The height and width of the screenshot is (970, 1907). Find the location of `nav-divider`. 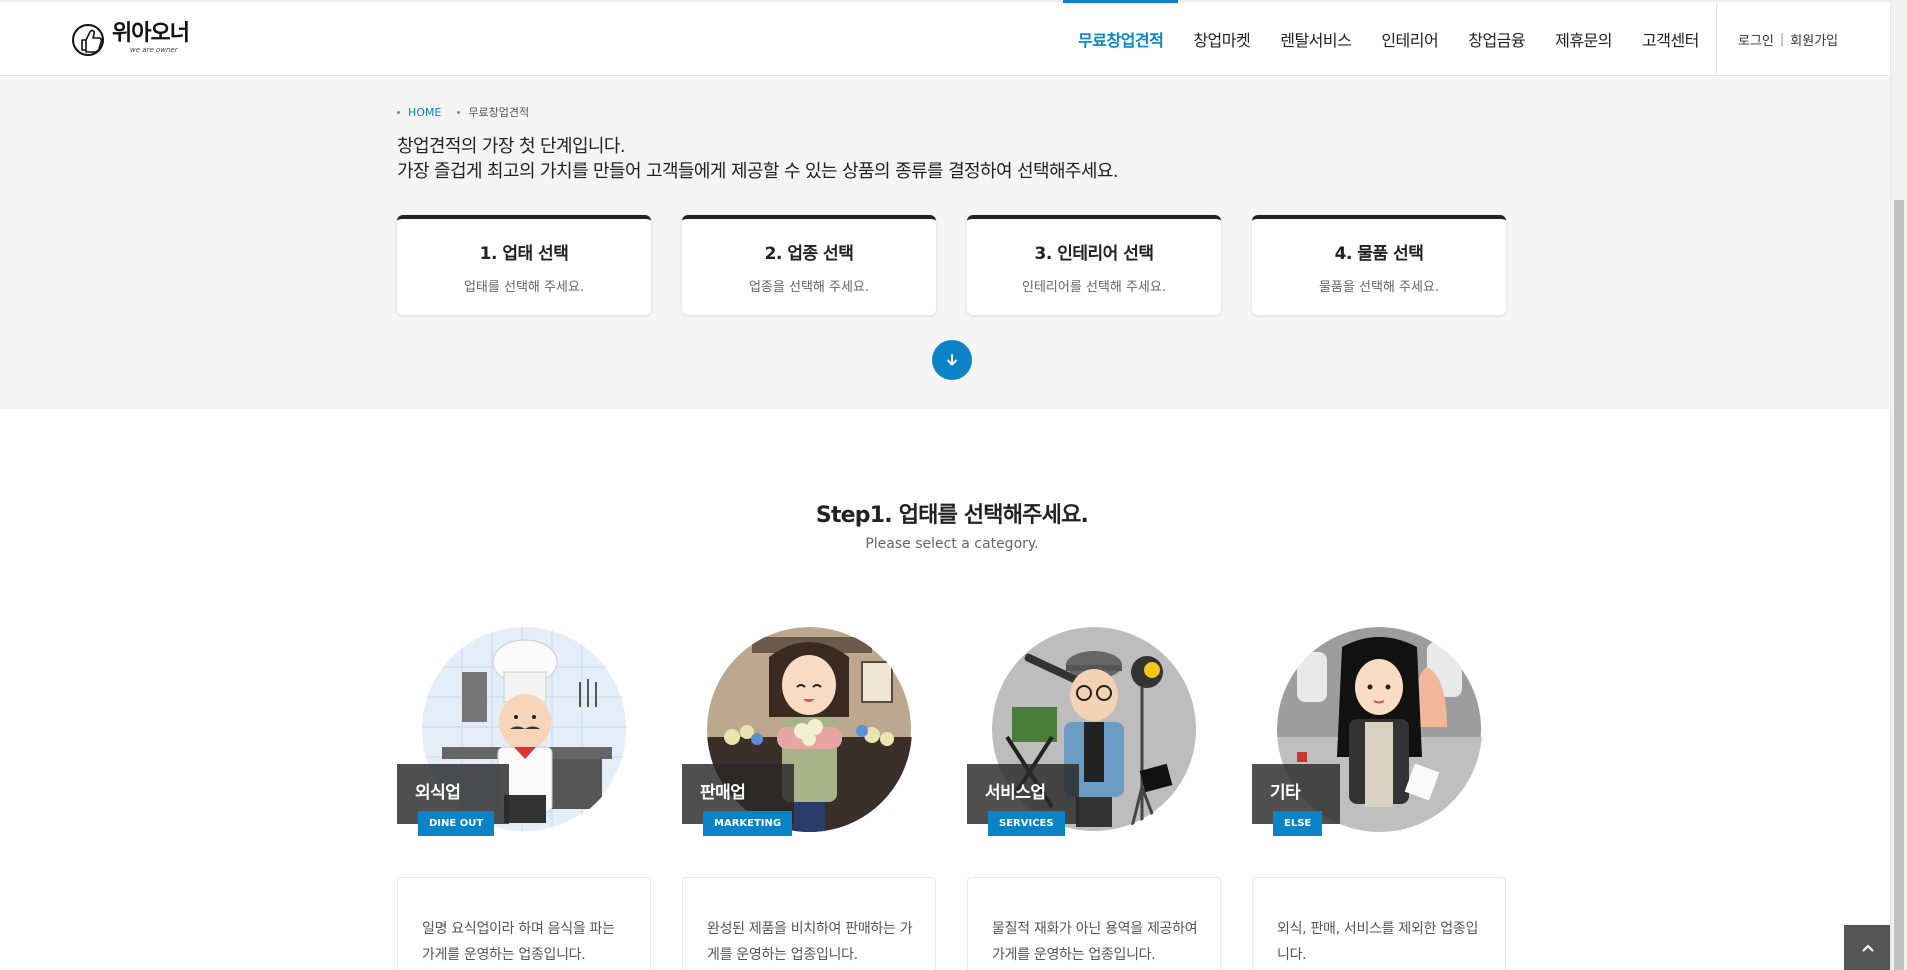

nav-divider is located at coordinates (1716, 39).